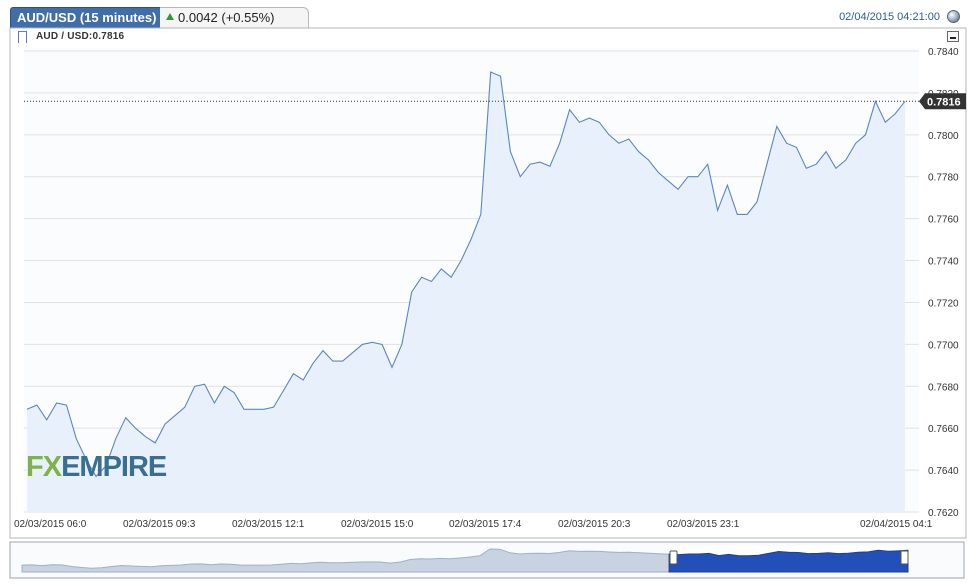 The height and width of the screenshot is (585, 976). What do you see at coordinates (943, 178) in the screenshot?
I see `y-tick-label: 0.7780` at bounding box center [943, 178].